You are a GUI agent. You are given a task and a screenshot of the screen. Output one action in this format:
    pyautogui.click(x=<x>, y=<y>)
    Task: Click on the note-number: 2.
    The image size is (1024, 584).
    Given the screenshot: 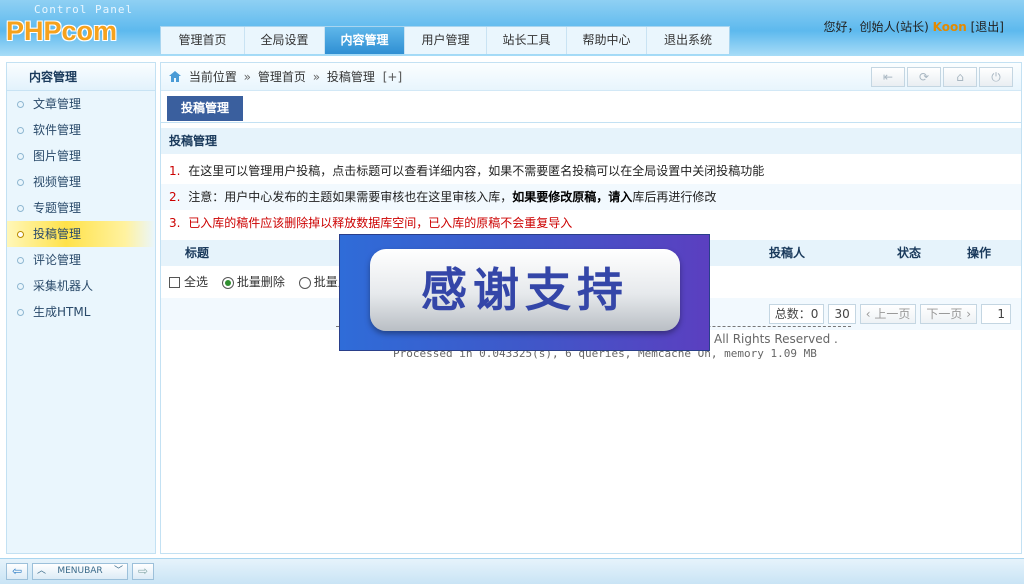 What is the action you would take?
    pyautogui.click(x=175, y=197)
    